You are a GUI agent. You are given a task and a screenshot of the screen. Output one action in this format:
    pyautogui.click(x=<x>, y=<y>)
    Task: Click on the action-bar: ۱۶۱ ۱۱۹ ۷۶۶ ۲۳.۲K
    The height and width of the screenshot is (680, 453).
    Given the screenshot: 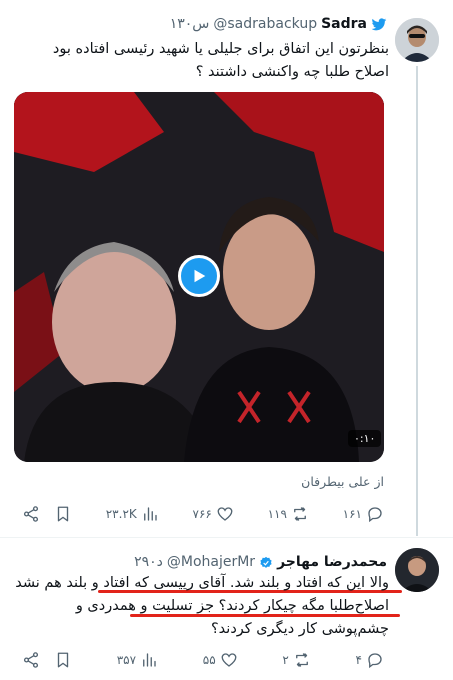 What is the action you would take?
    pyautogui.click(x=203, y=514)
    